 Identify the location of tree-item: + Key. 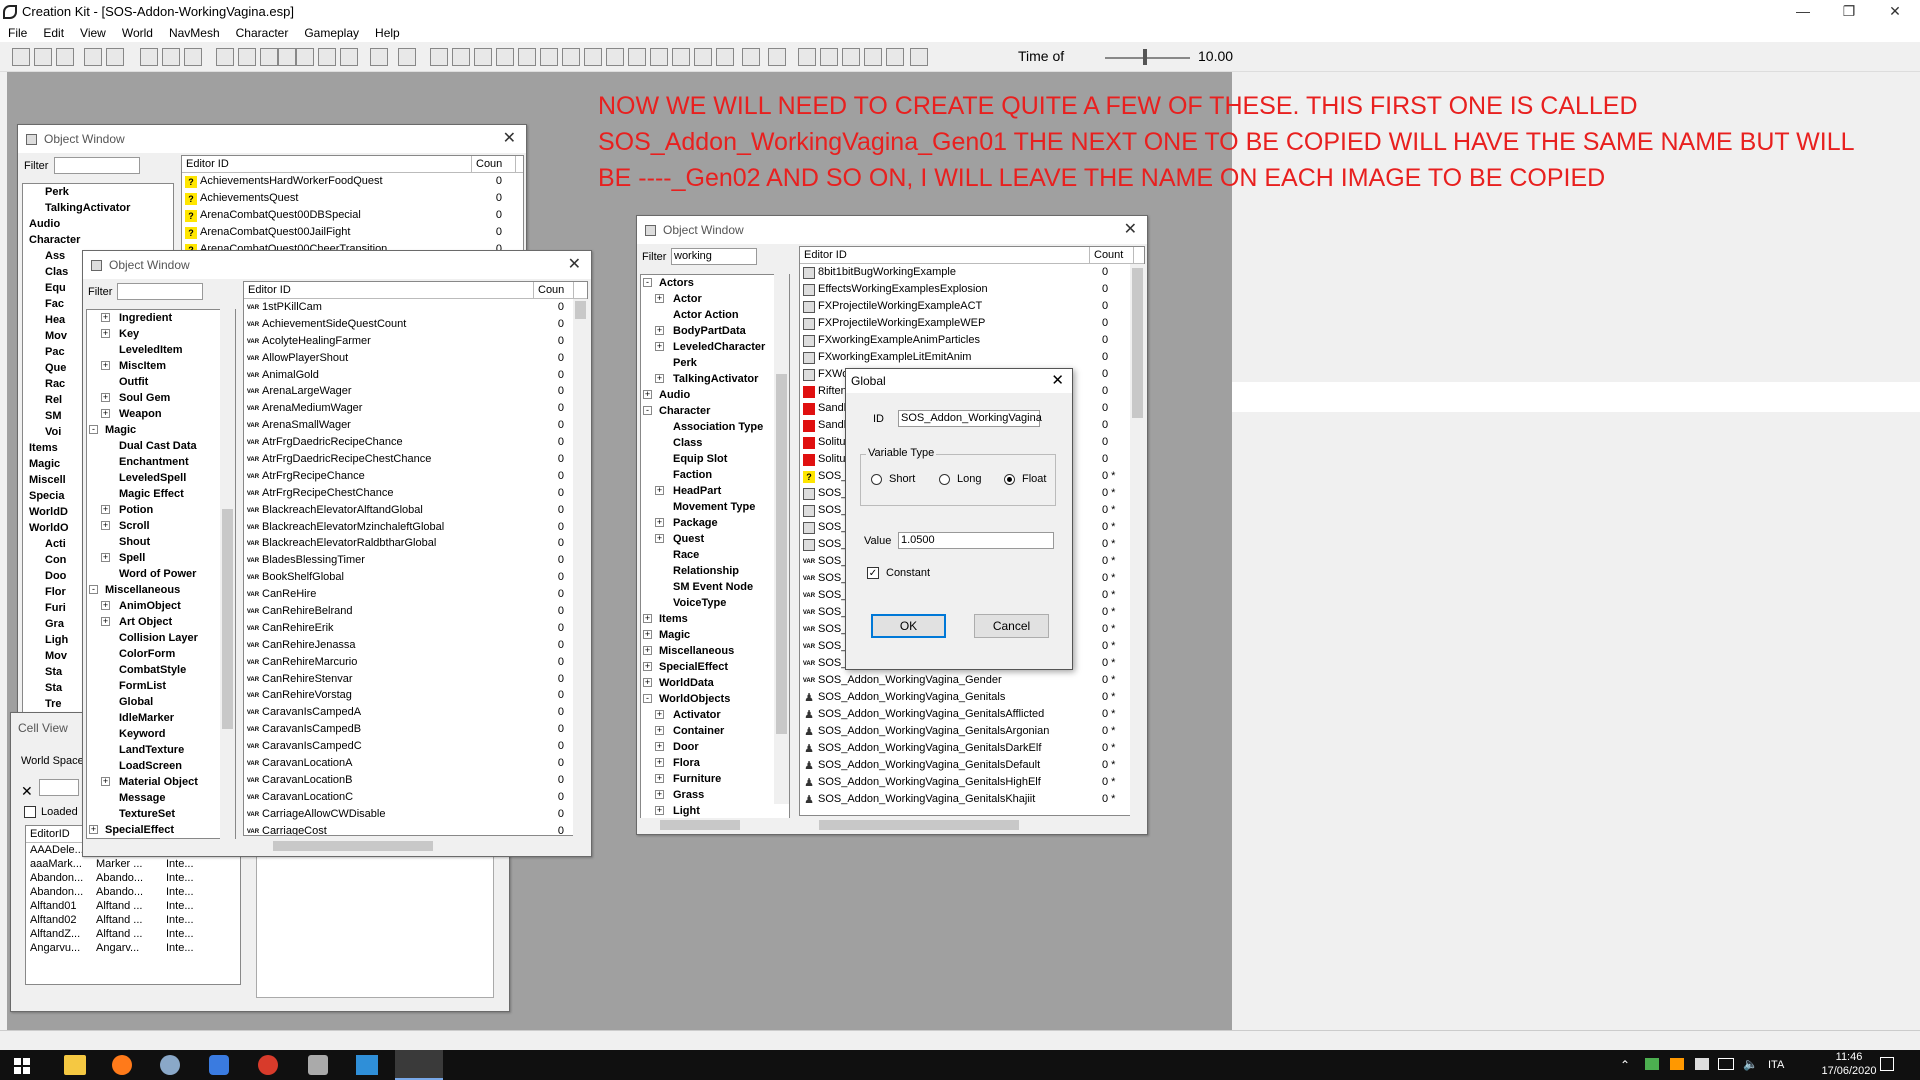
(161, 334).